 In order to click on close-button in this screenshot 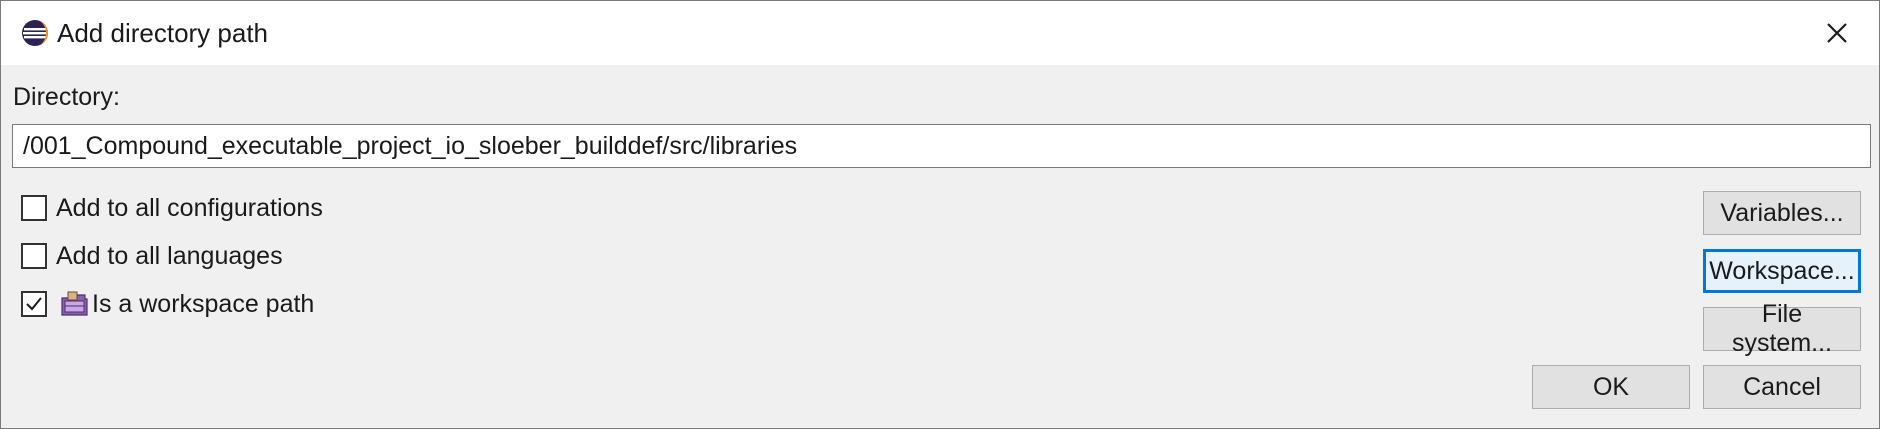, I will do `click(1837, 33)`.